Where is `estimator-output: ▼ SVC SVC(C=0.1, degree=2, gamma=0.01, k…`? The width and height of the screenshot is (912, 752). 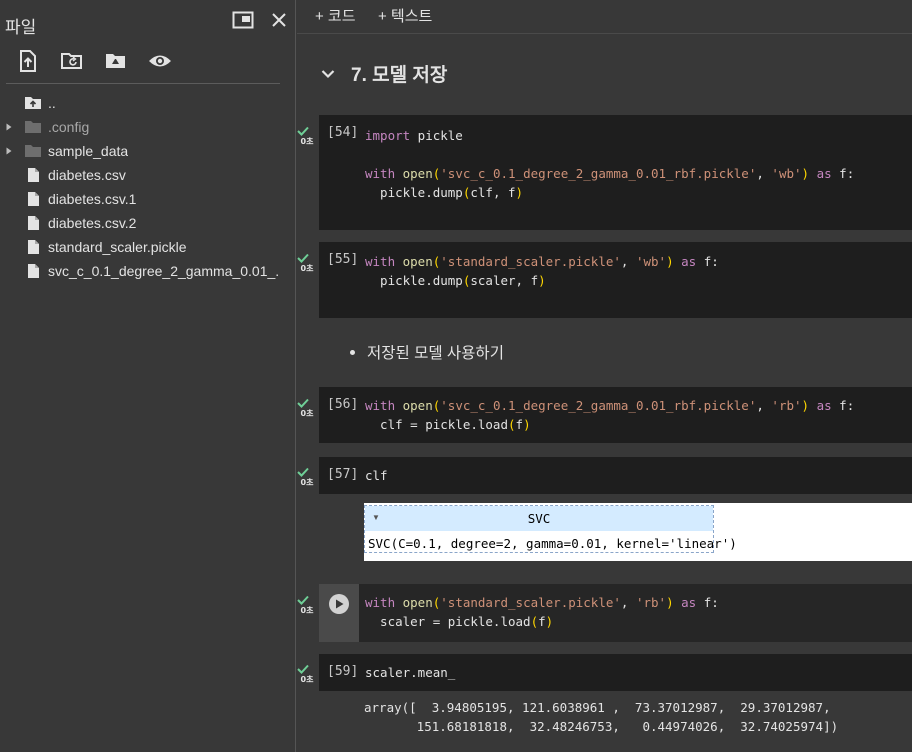 estimator-output: ▼ SVC SVC(C=0.1, degree=2, gamma=0.01, k… is located at coordinates (638, 532).